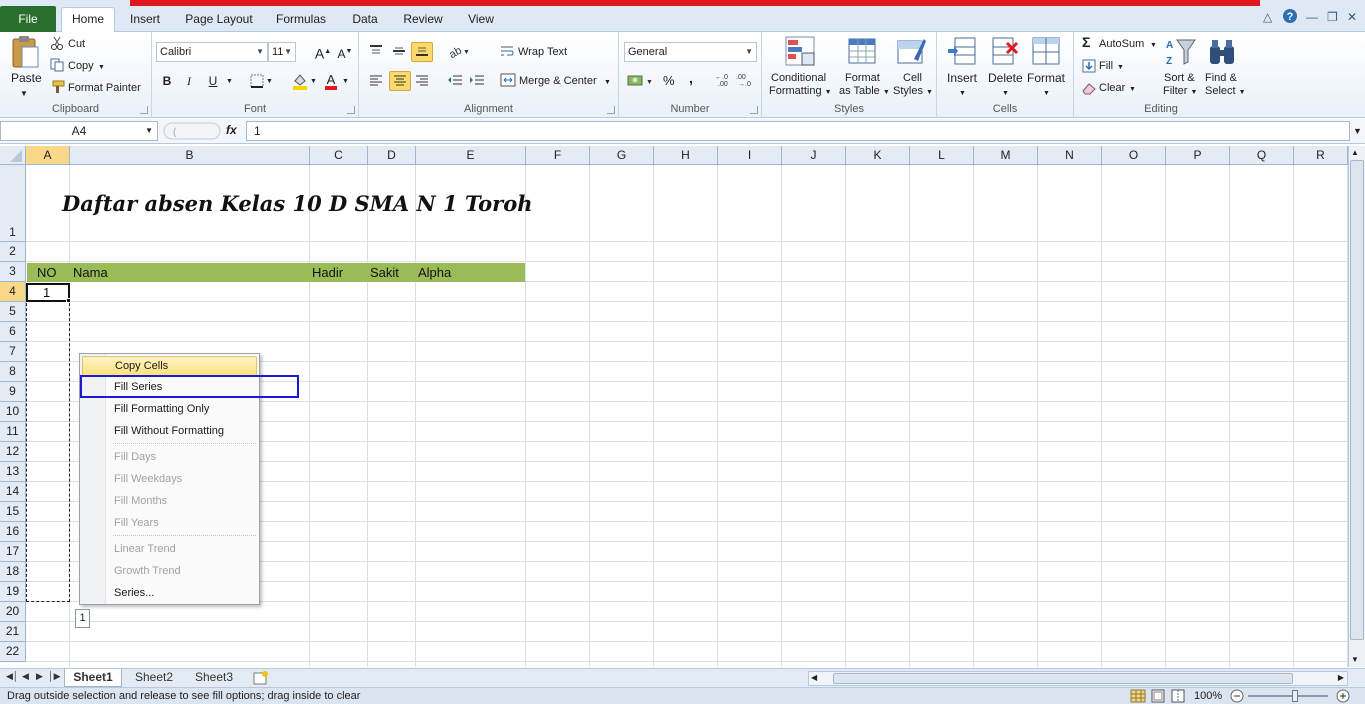 This screenshot has width=1365, height=704. I want to click on row-header-1: 1, so click(13, 203).